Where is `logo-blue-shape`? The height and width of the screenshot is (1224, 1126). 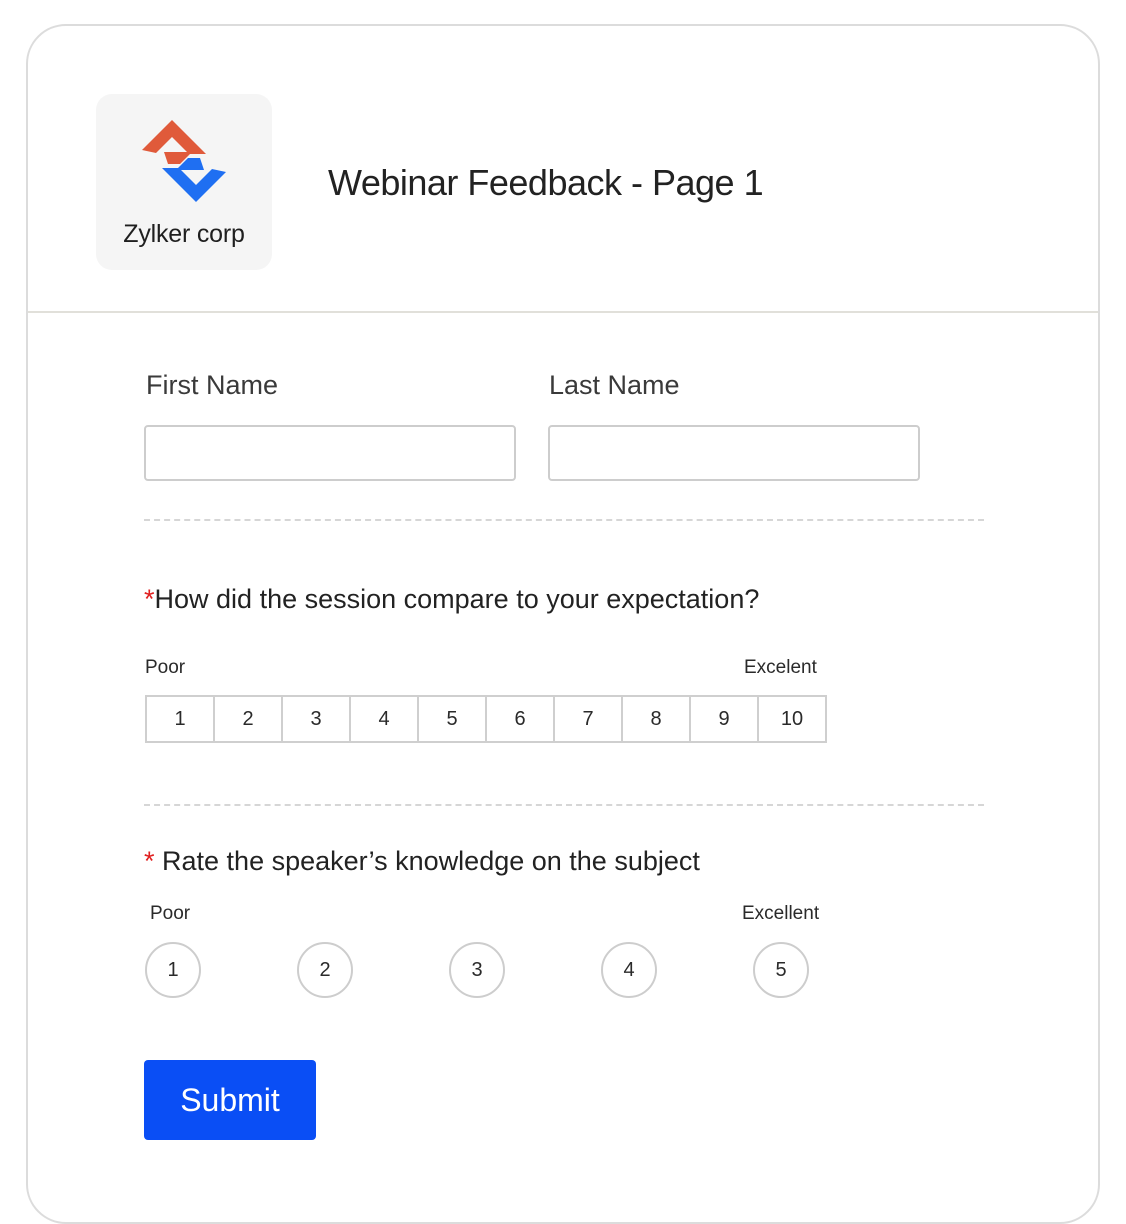 logo-blue-shape is located at coordinates (194, 185).